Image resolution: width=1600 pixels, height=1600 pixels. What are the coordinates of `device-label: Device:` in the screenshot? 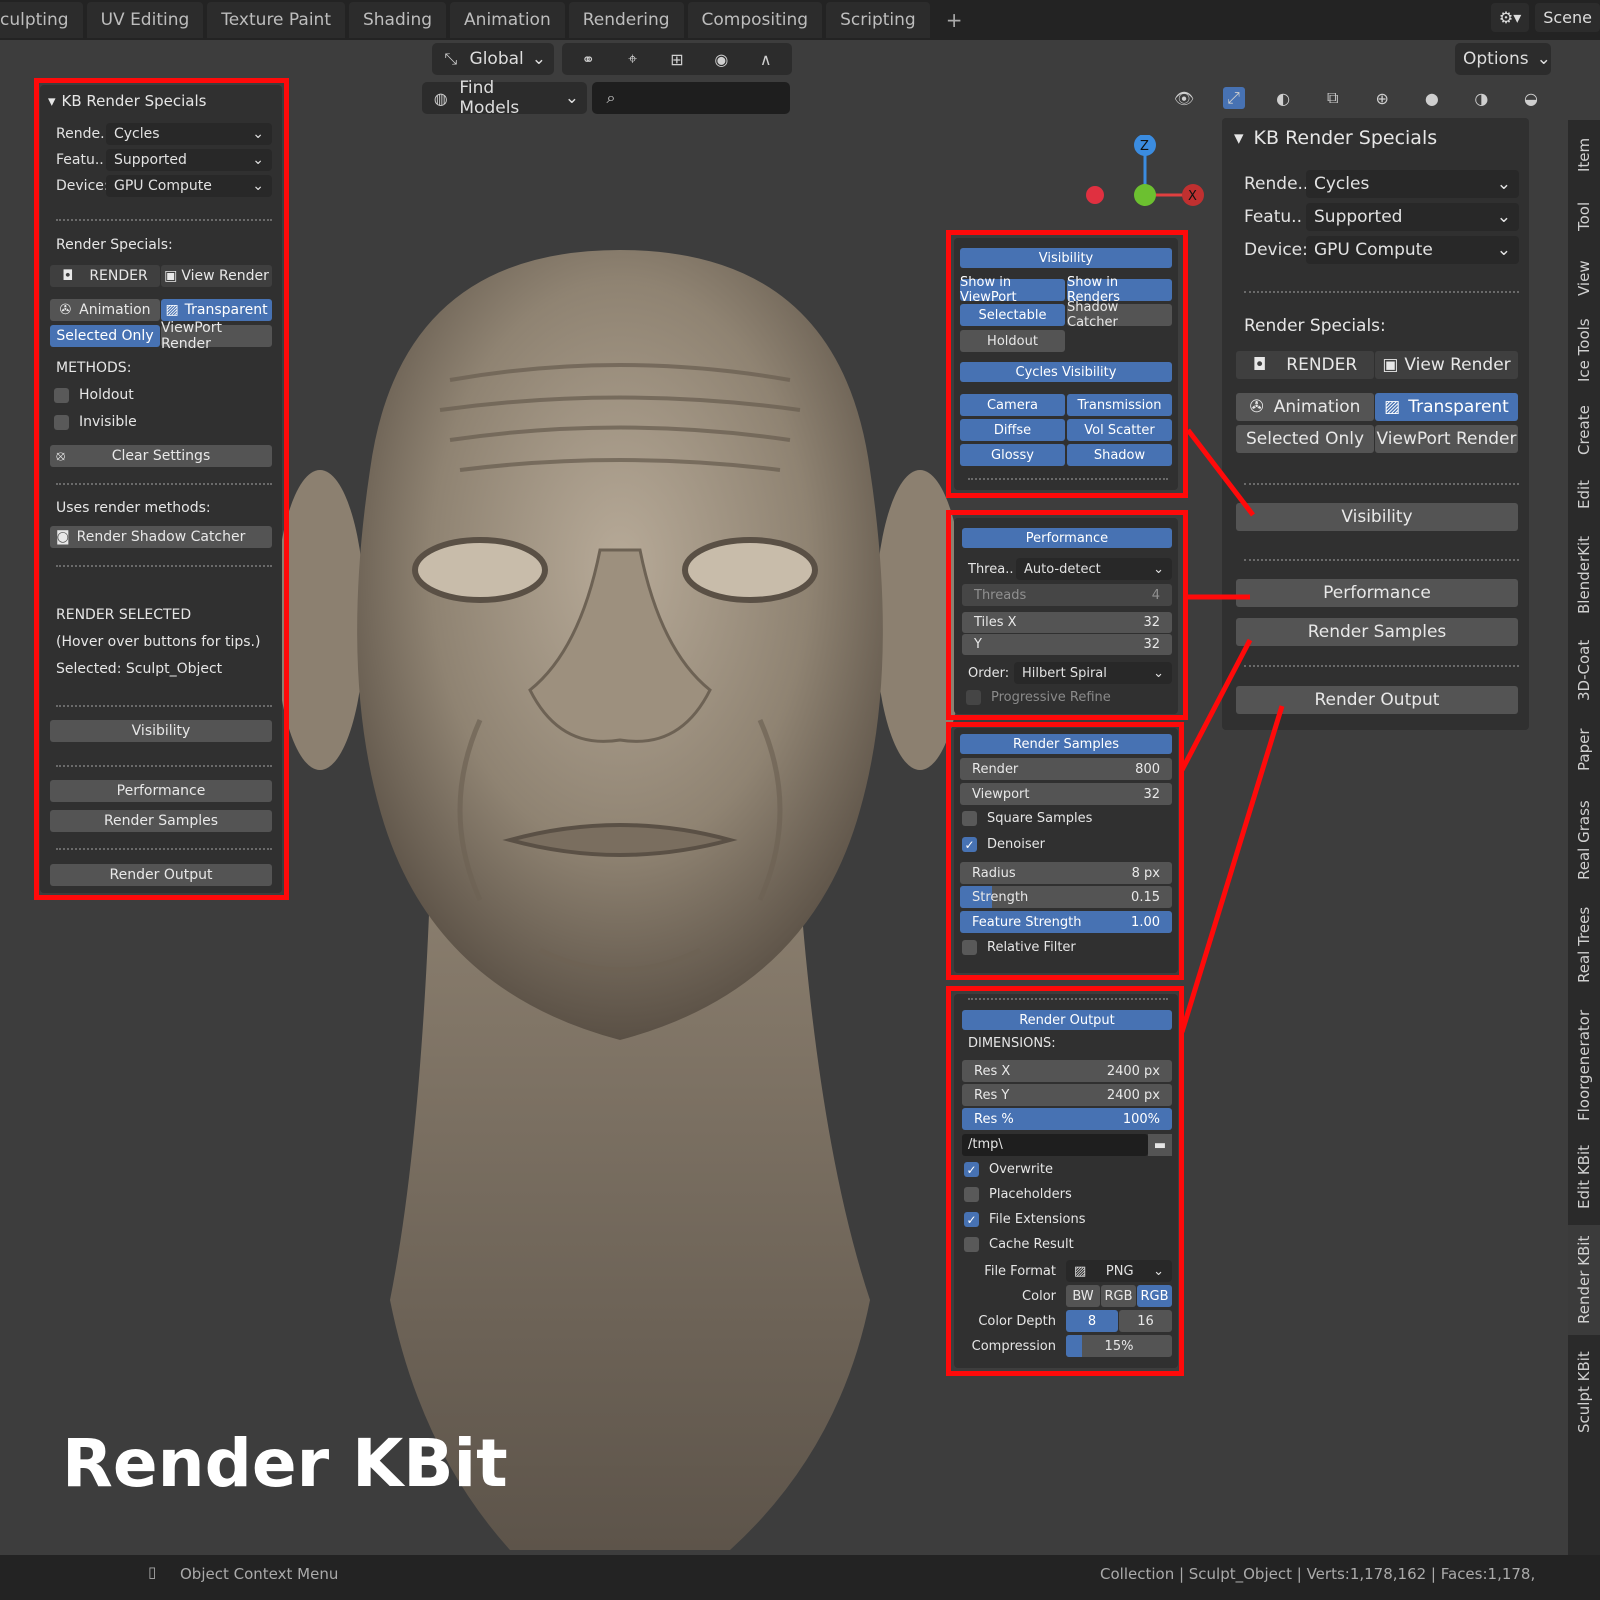 It's located at (1276, 250).